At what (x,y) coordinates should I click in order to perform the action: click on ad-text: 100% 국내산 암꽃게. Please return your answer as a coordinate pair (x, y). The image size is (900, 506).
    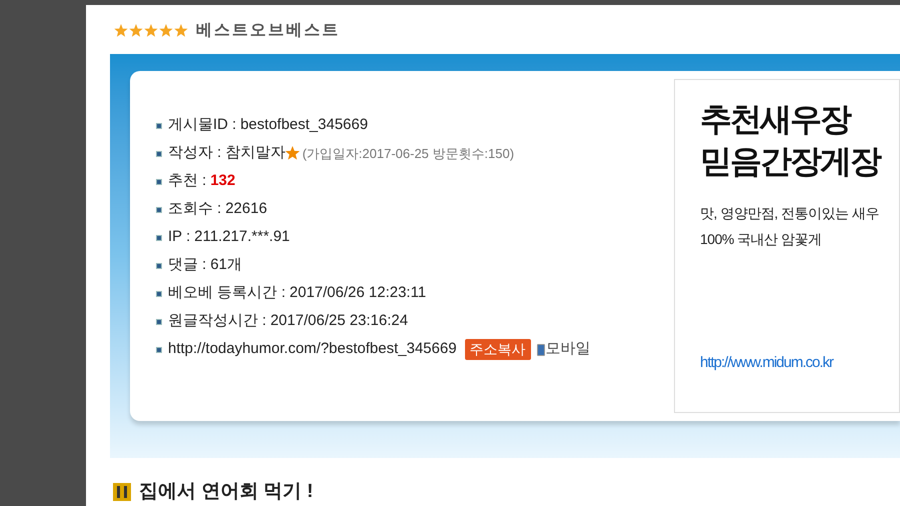
    Looking at the image, I should click on (761, 240).